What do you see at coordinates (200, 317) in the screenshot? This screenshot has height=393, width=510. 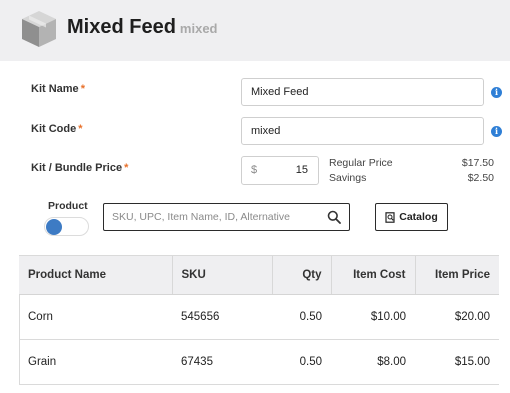 I see `sku-cell: 545656` at bounding box center [200, 317].